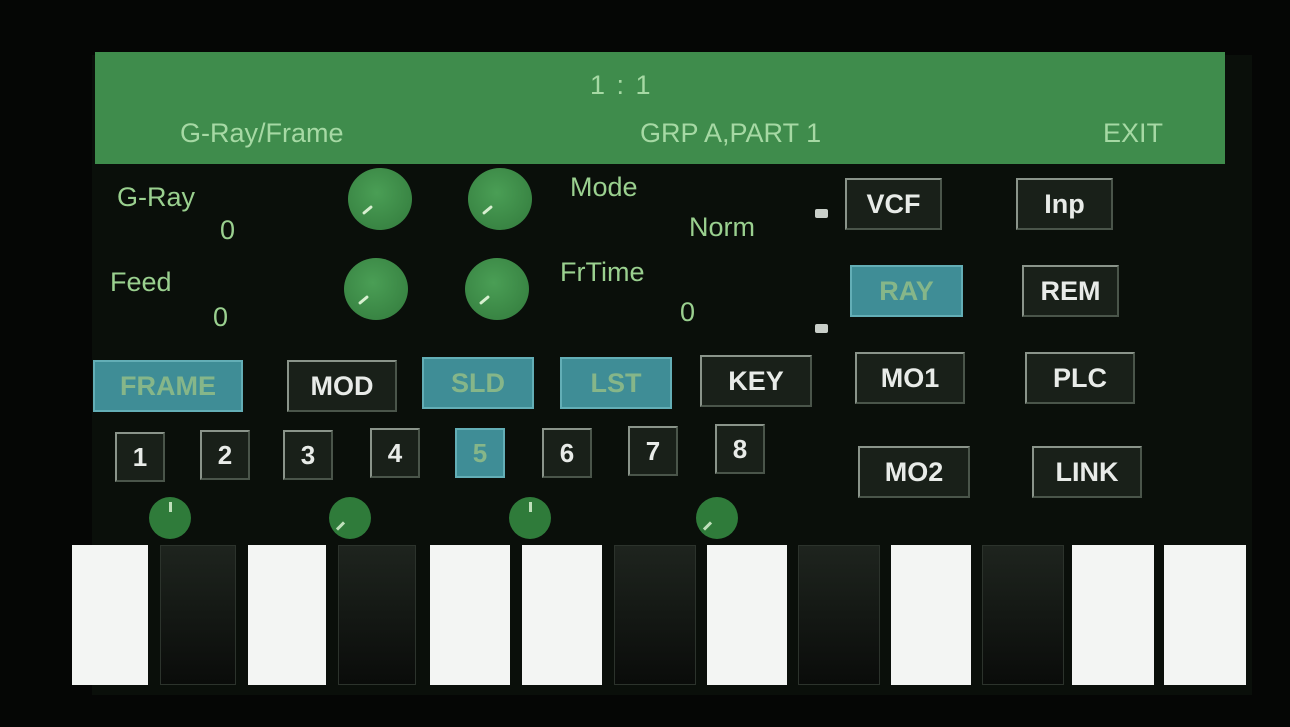 This screenshot has width=1290, height=727. I want to click on link-button: LINK, so click(1087, 472).